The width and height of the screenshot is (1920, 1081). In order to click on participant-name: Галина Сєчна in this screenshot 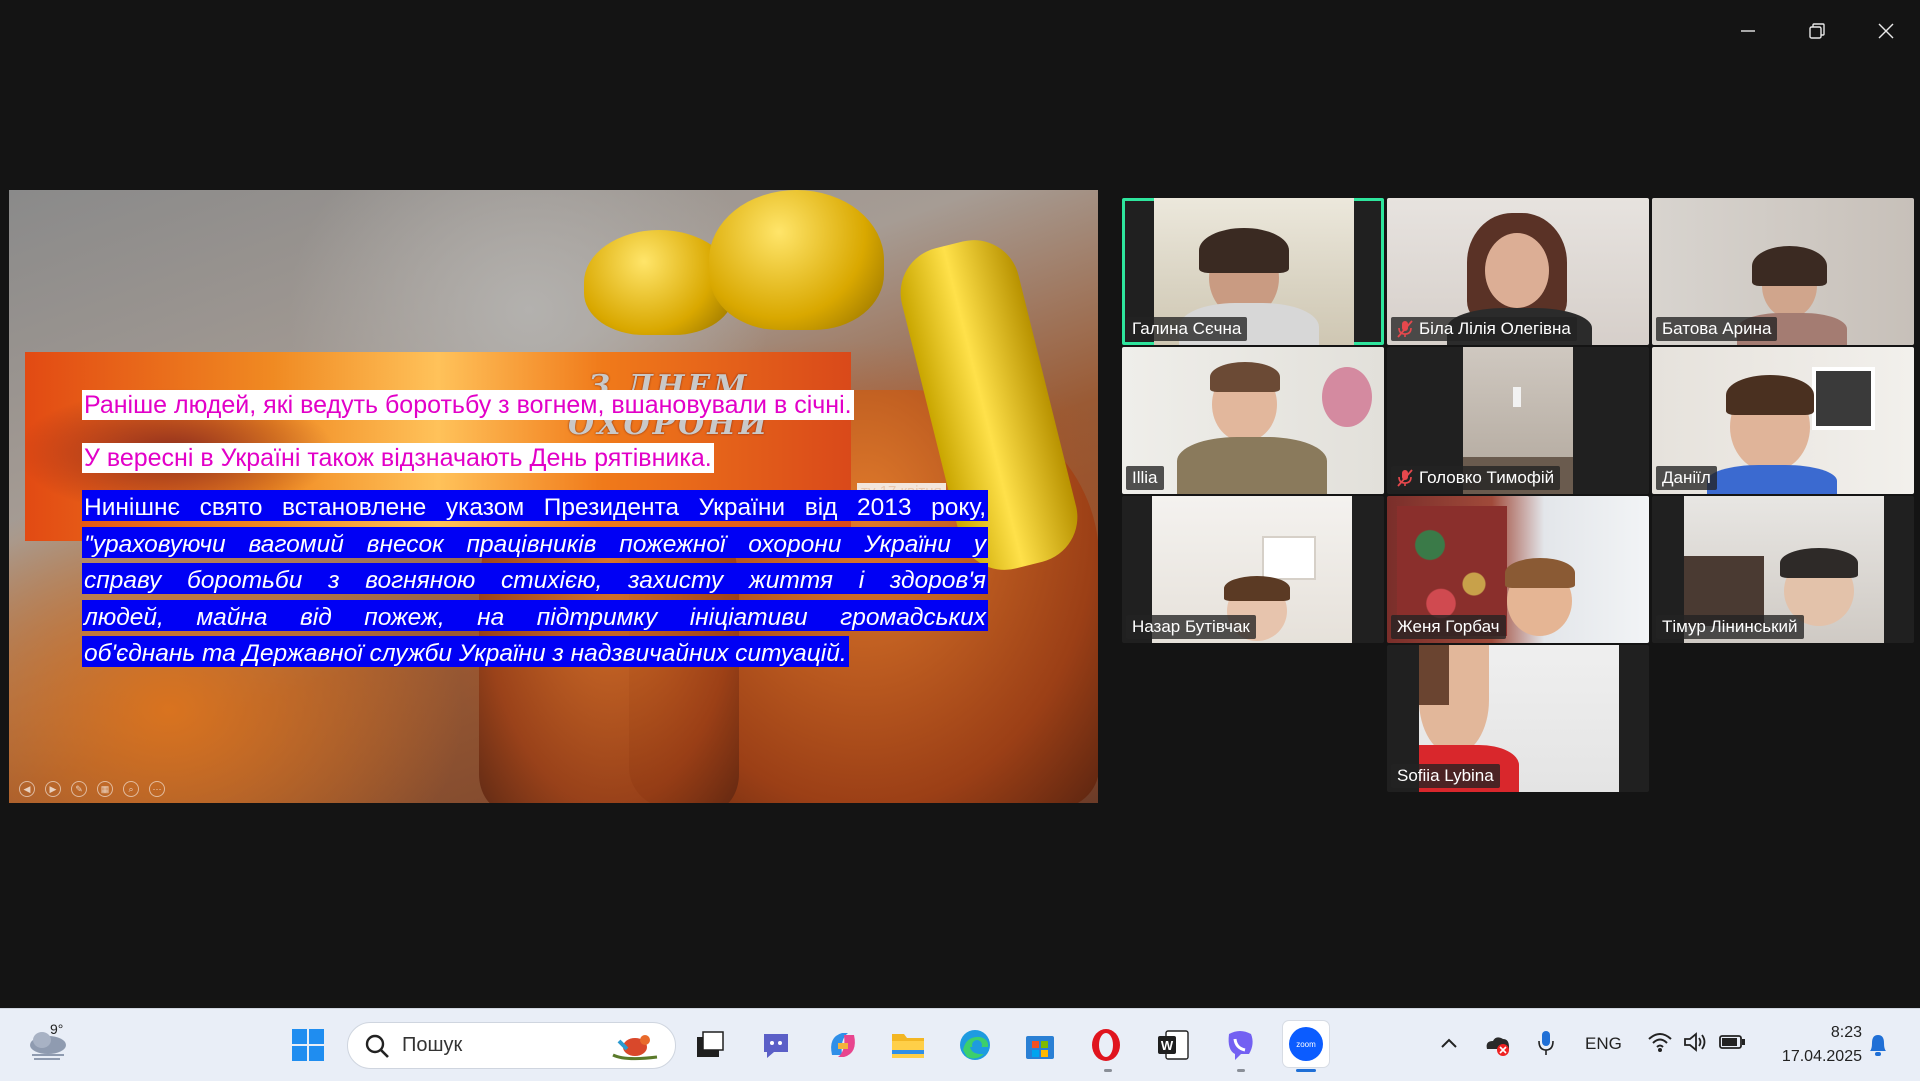, I will do `click(1187, 329)`.